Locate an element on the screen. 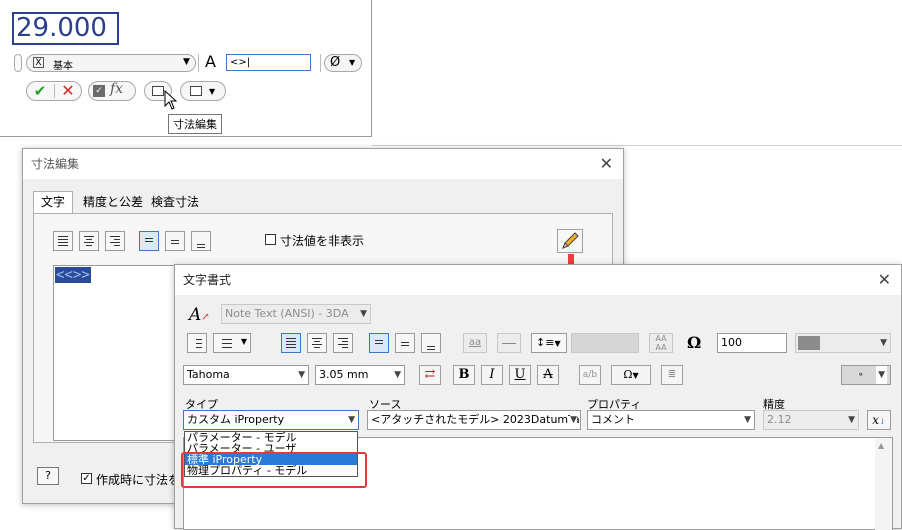  tab-label: 文字 is located at coordinates (52, 202).